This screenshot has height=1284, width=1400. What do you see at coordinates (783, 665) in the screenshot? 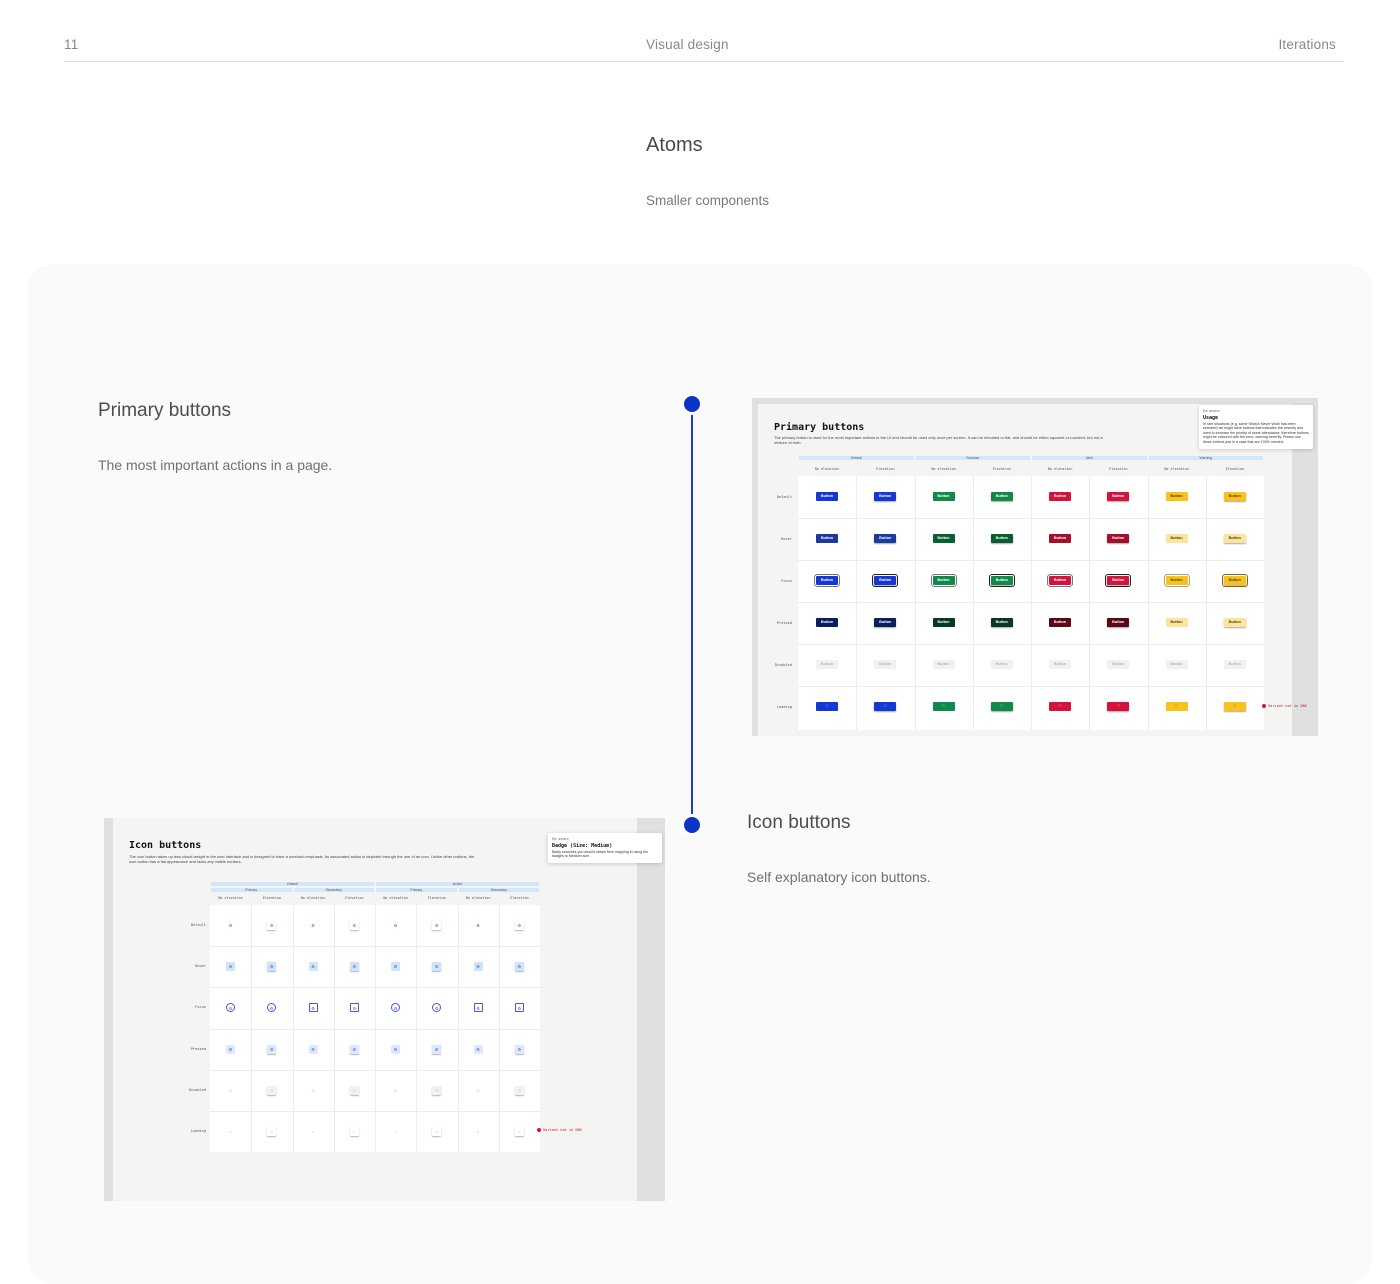
I see `primary-row-label: Disabled` at bounding box center [783, 665].